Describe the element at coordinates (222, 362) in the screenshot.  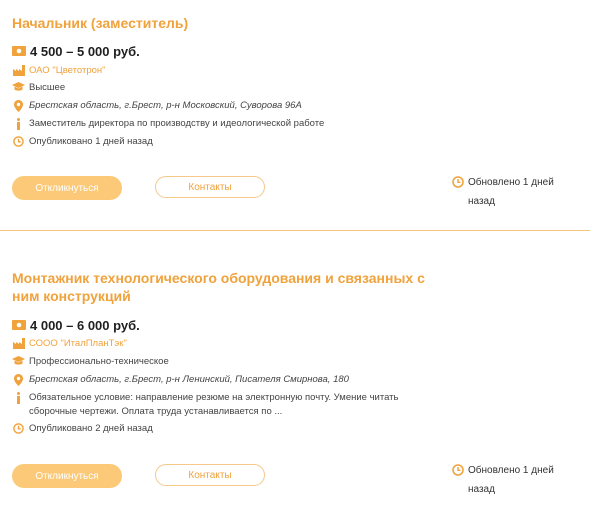
I see `education-row: Профессионально-техническое` at that location.